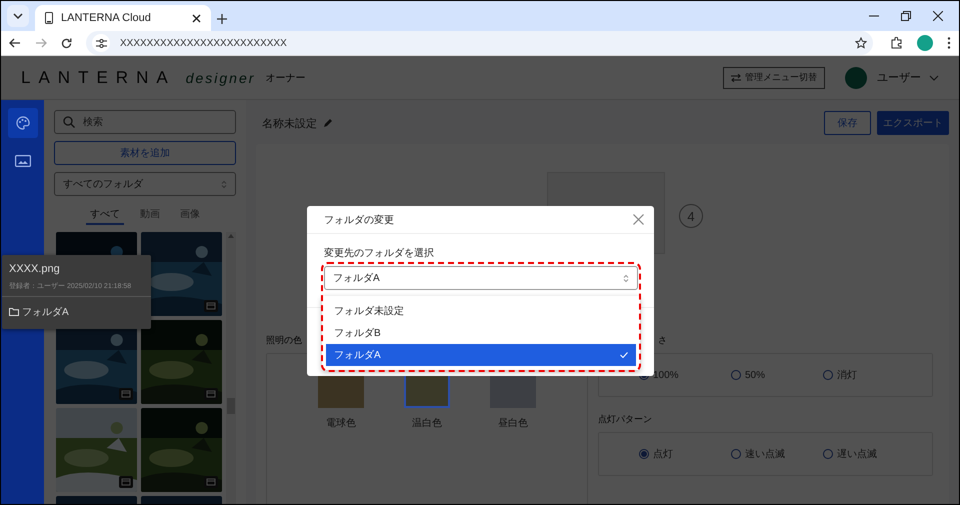 This screenshot has height=505, width=960. Describe the element at coordinates (869, 375) in the screenshot. I see `radio-option: 消灯` at that location.